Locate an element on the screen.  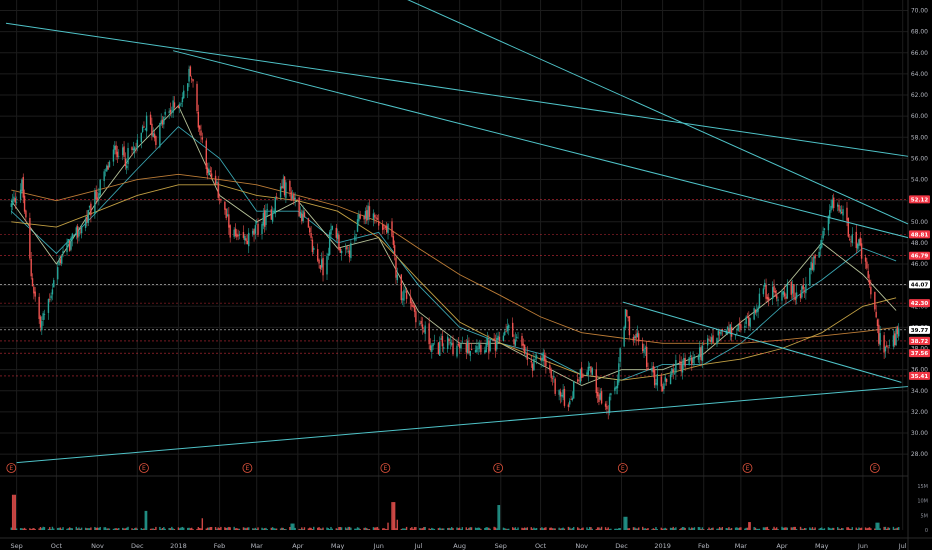
time-tick-label: Jul is located at coordinates (902, 546).